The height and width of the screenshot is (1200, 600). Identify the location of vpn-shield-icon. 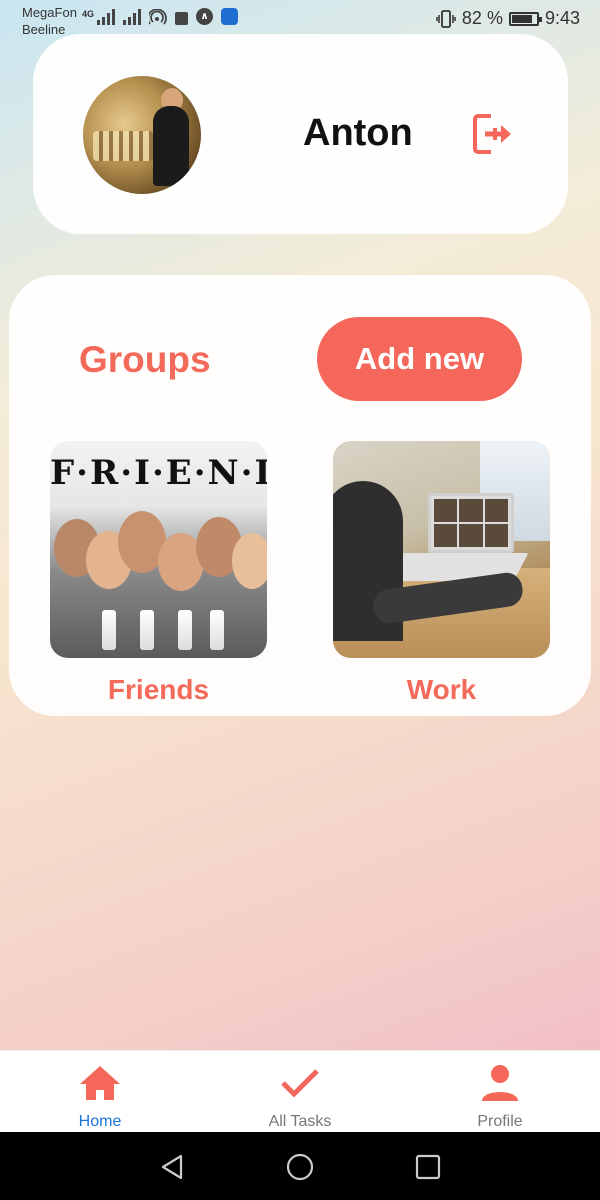
(230, 16).